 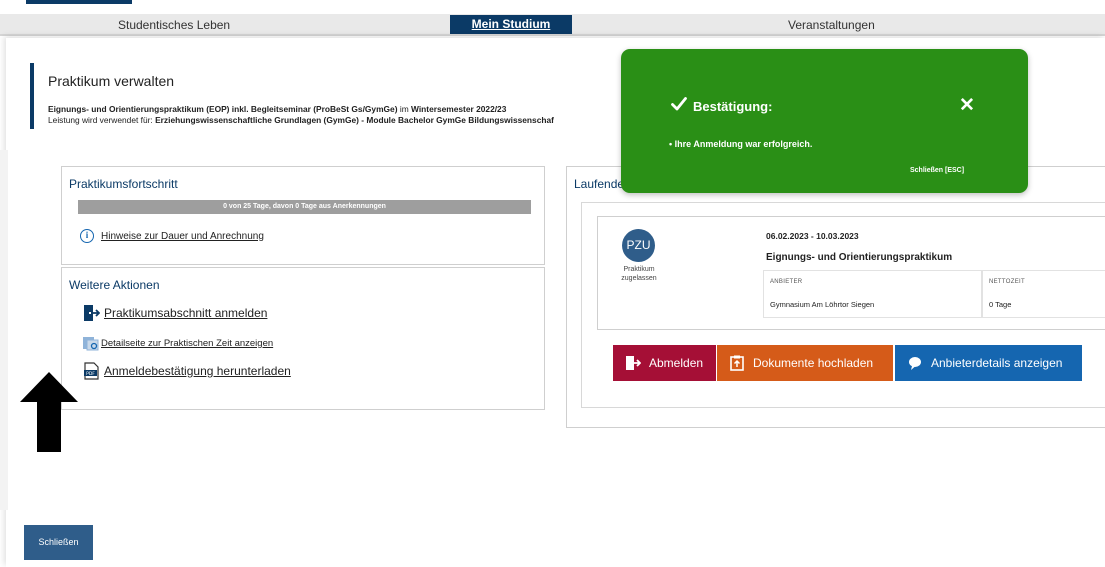 What do you see at coordinates (733, 106) in the screenshot?
I see `toast-title: Bestätigung:` at bounding box center [733, 106].